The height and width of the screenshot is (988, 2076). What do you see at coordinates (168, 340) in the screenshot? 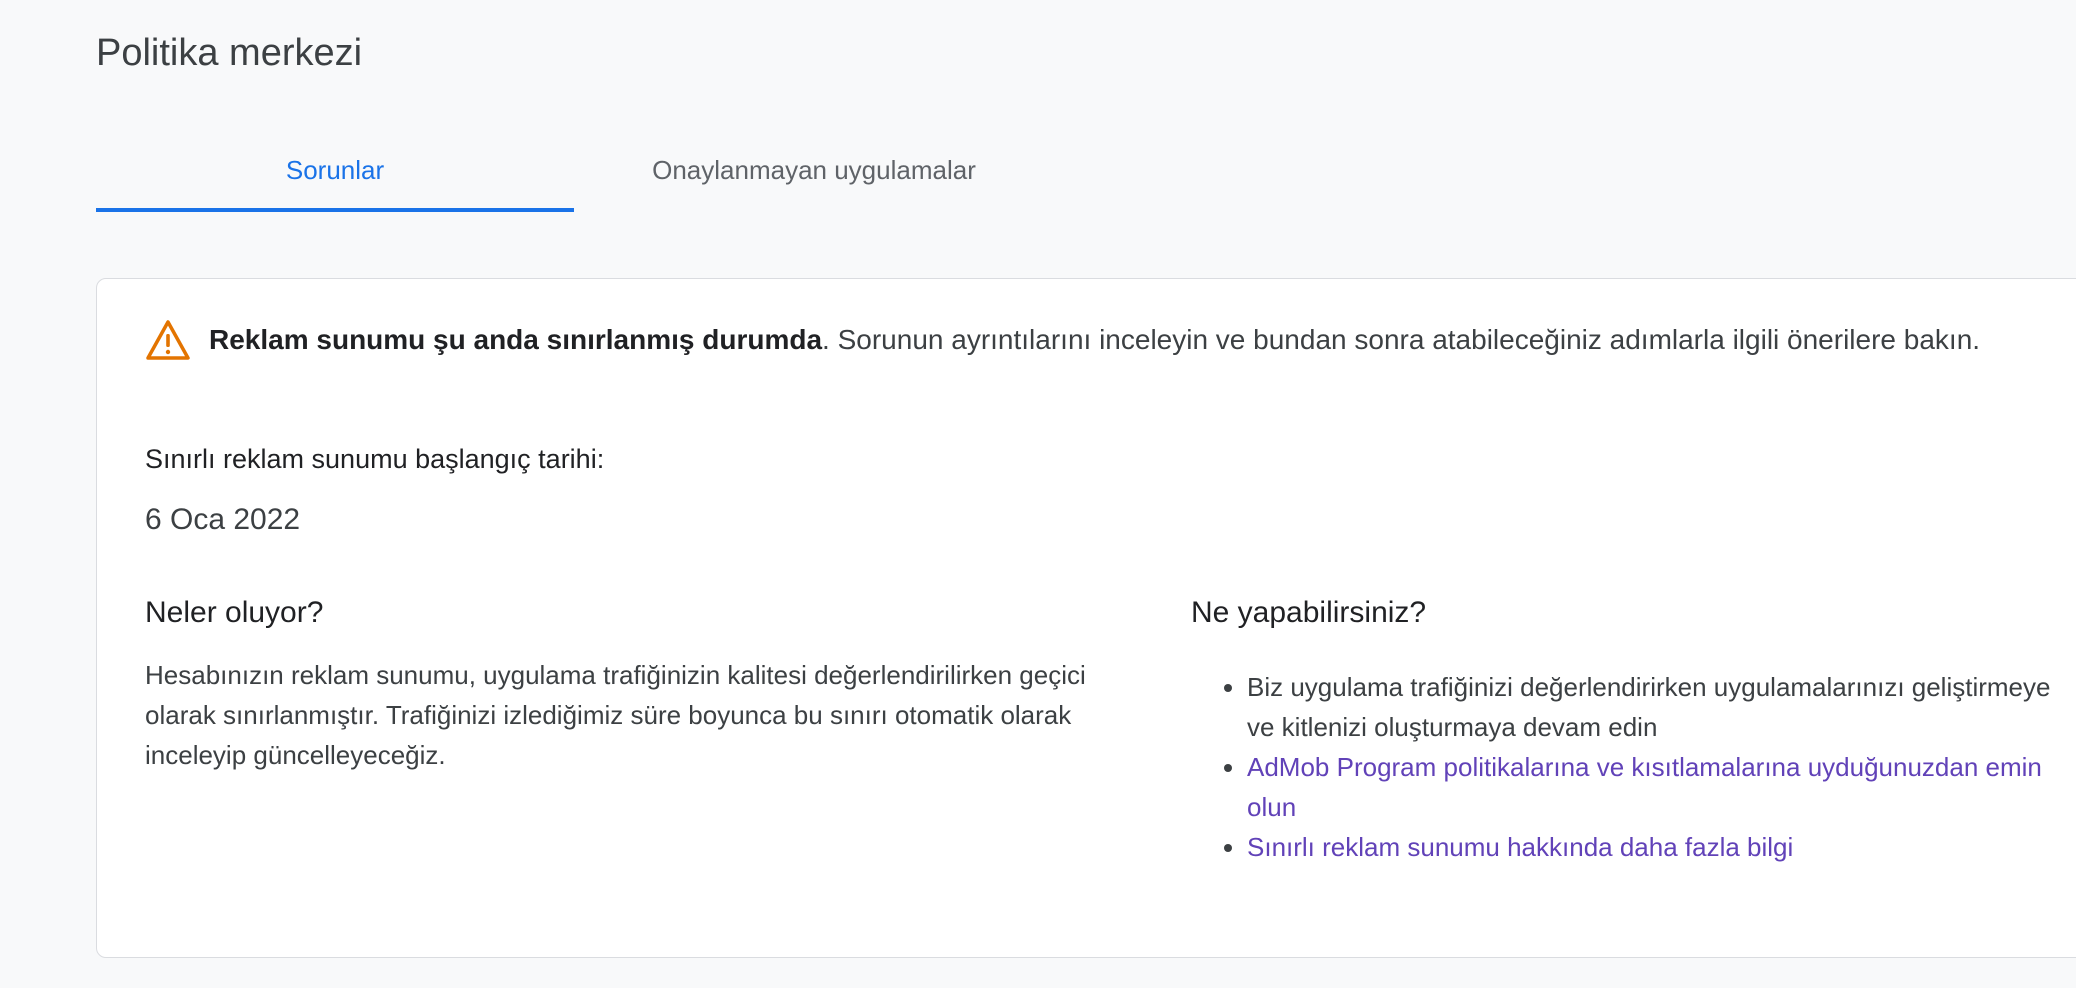
I see `warning-icon` at bounding box center [168, 340].